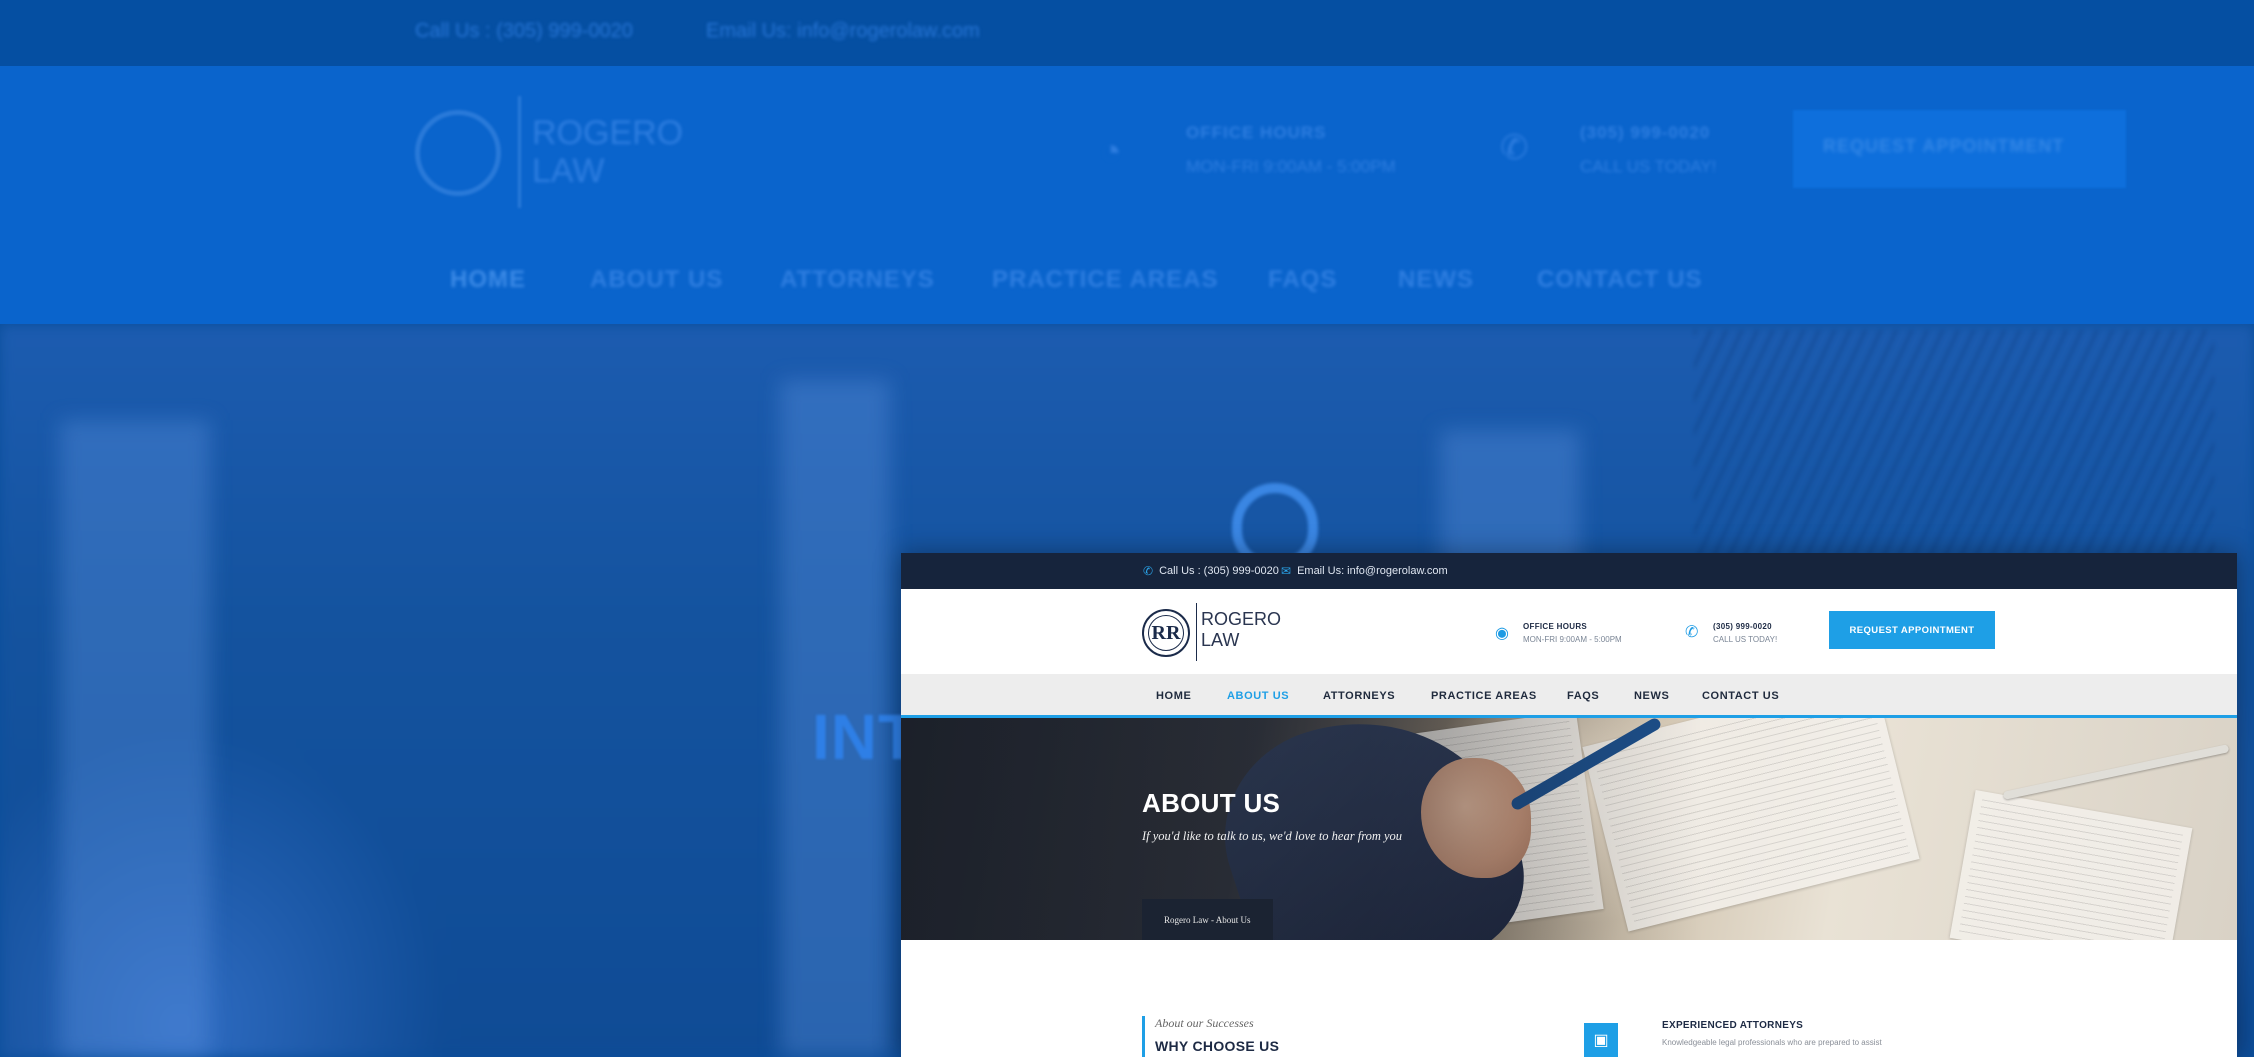  What do you see at coordinates (458, 153) in the screenshot?
I see `background-logo-mark` at bounding box center [458, 153].